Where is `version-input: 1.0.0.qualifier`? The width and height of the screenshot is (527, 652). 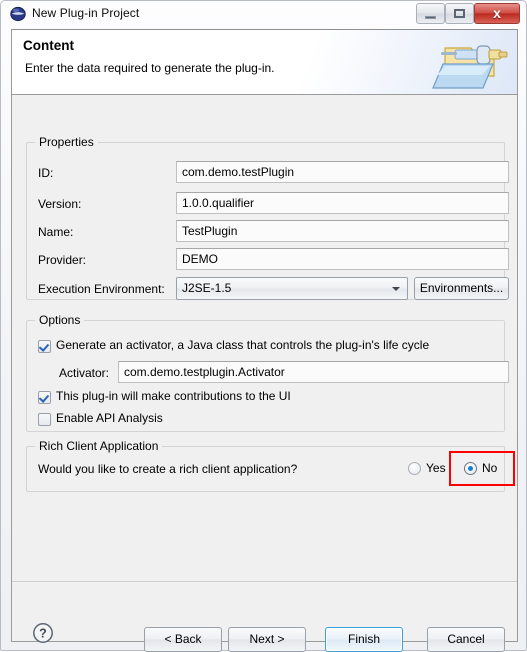
version-input: 1.0.0.qualifier is located at coordinates (342, 203).